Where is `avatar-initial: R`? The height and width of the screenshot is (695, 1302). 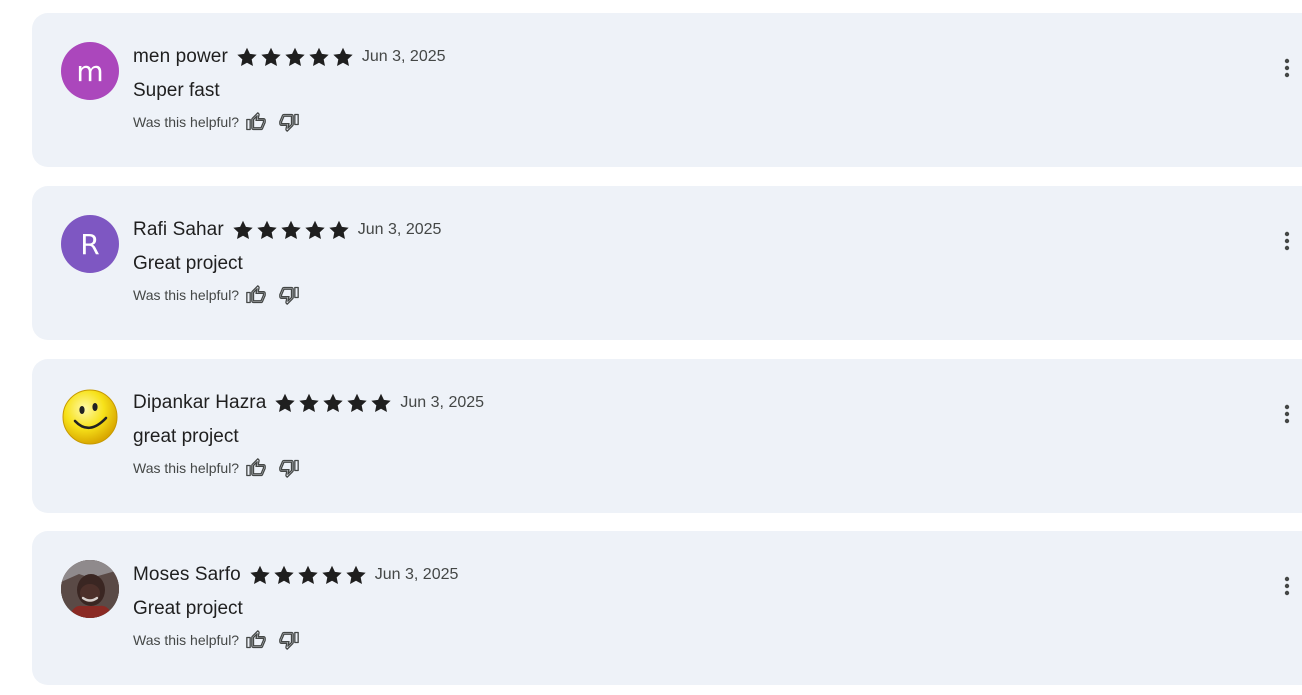
avatar-initial: R is located at coordinates (90, 244).